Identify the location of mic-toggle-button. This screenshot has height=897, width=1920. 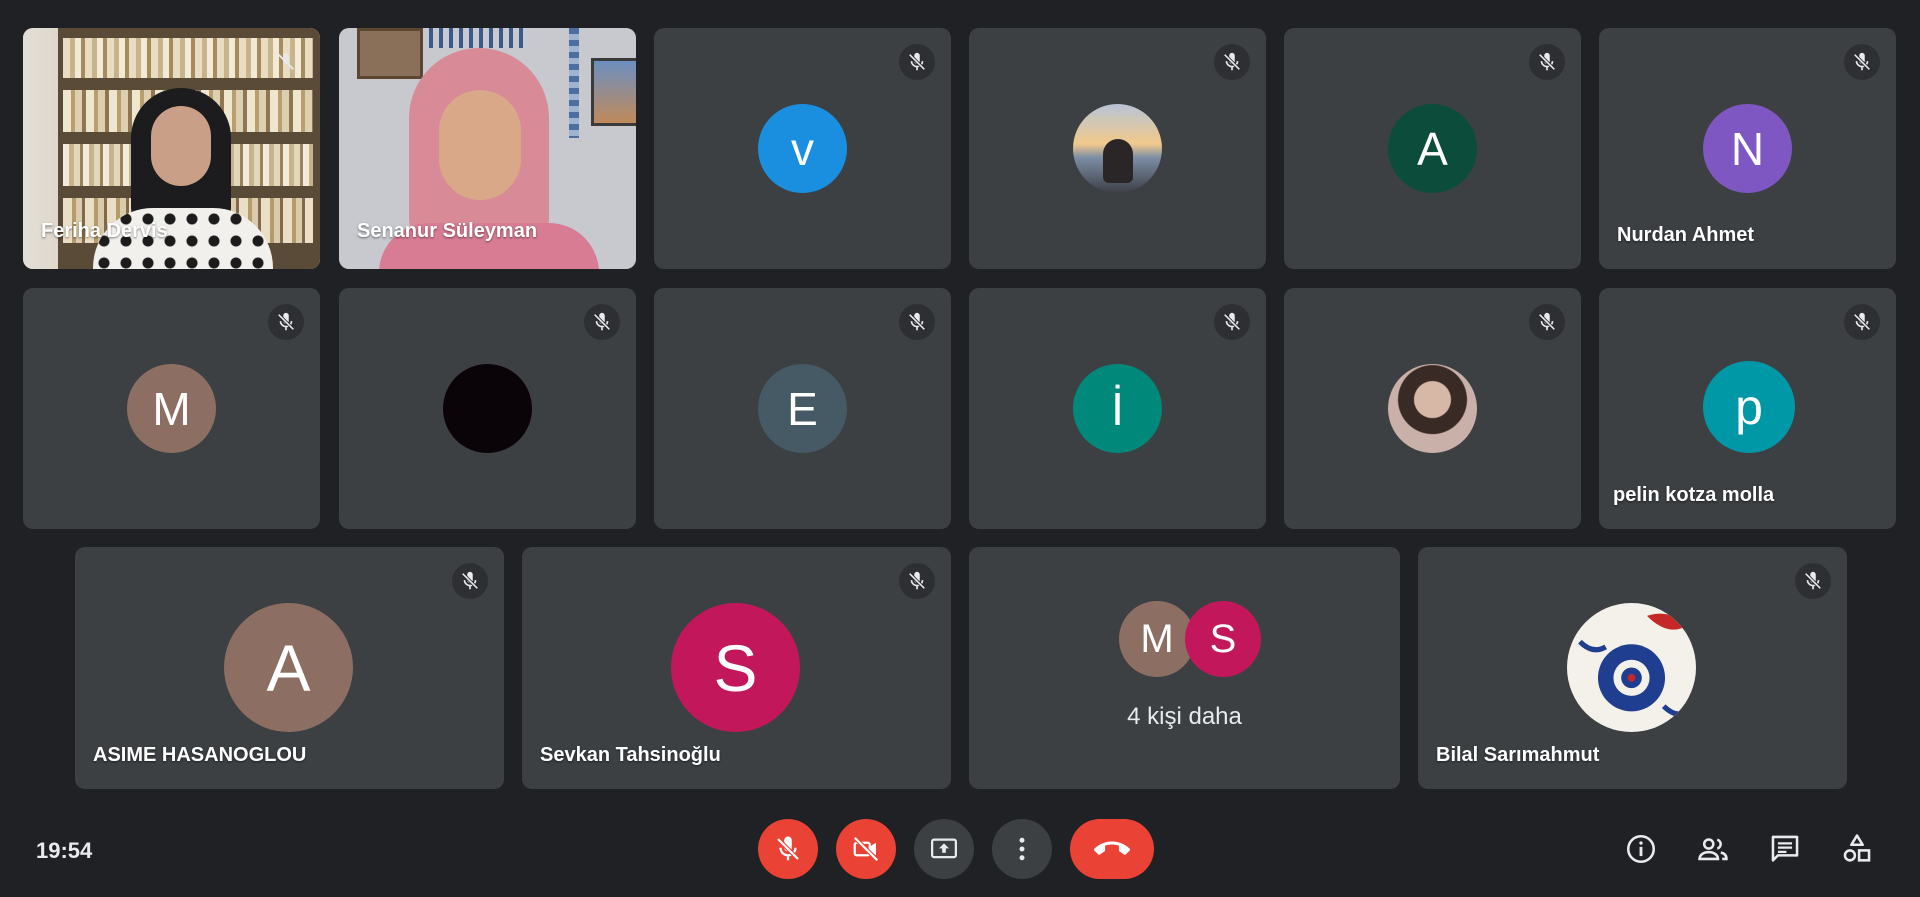
(788, 849).